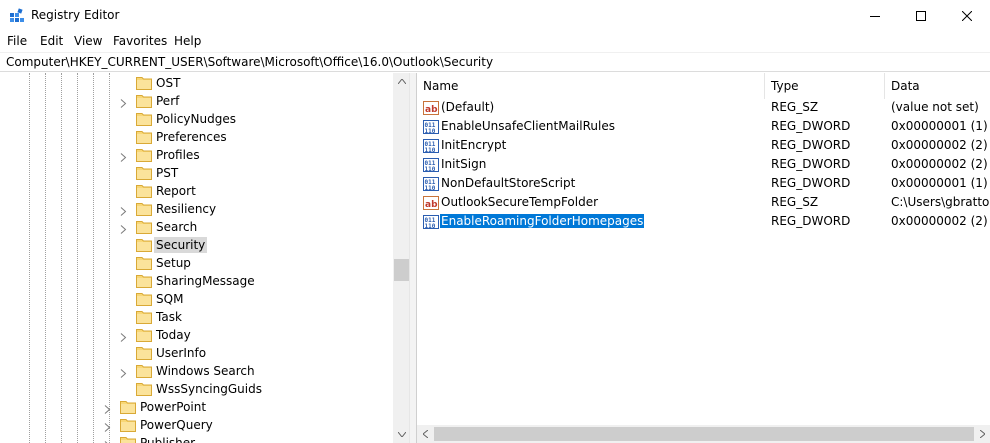 The width and height of the screenshot is (990, 443). I want to click on scroll-left-button, so click(425, 433).